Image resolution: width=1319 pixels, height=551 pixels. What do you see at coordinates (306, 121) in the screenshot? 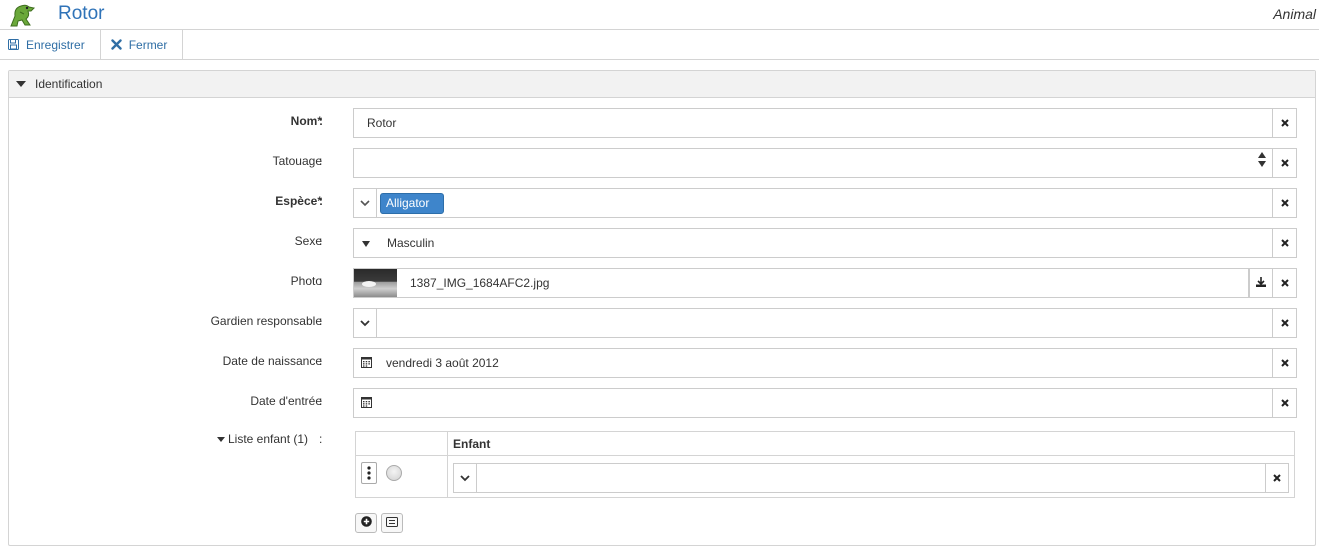
I see `nom-label: Nom*` at bounding box center [306, 121].